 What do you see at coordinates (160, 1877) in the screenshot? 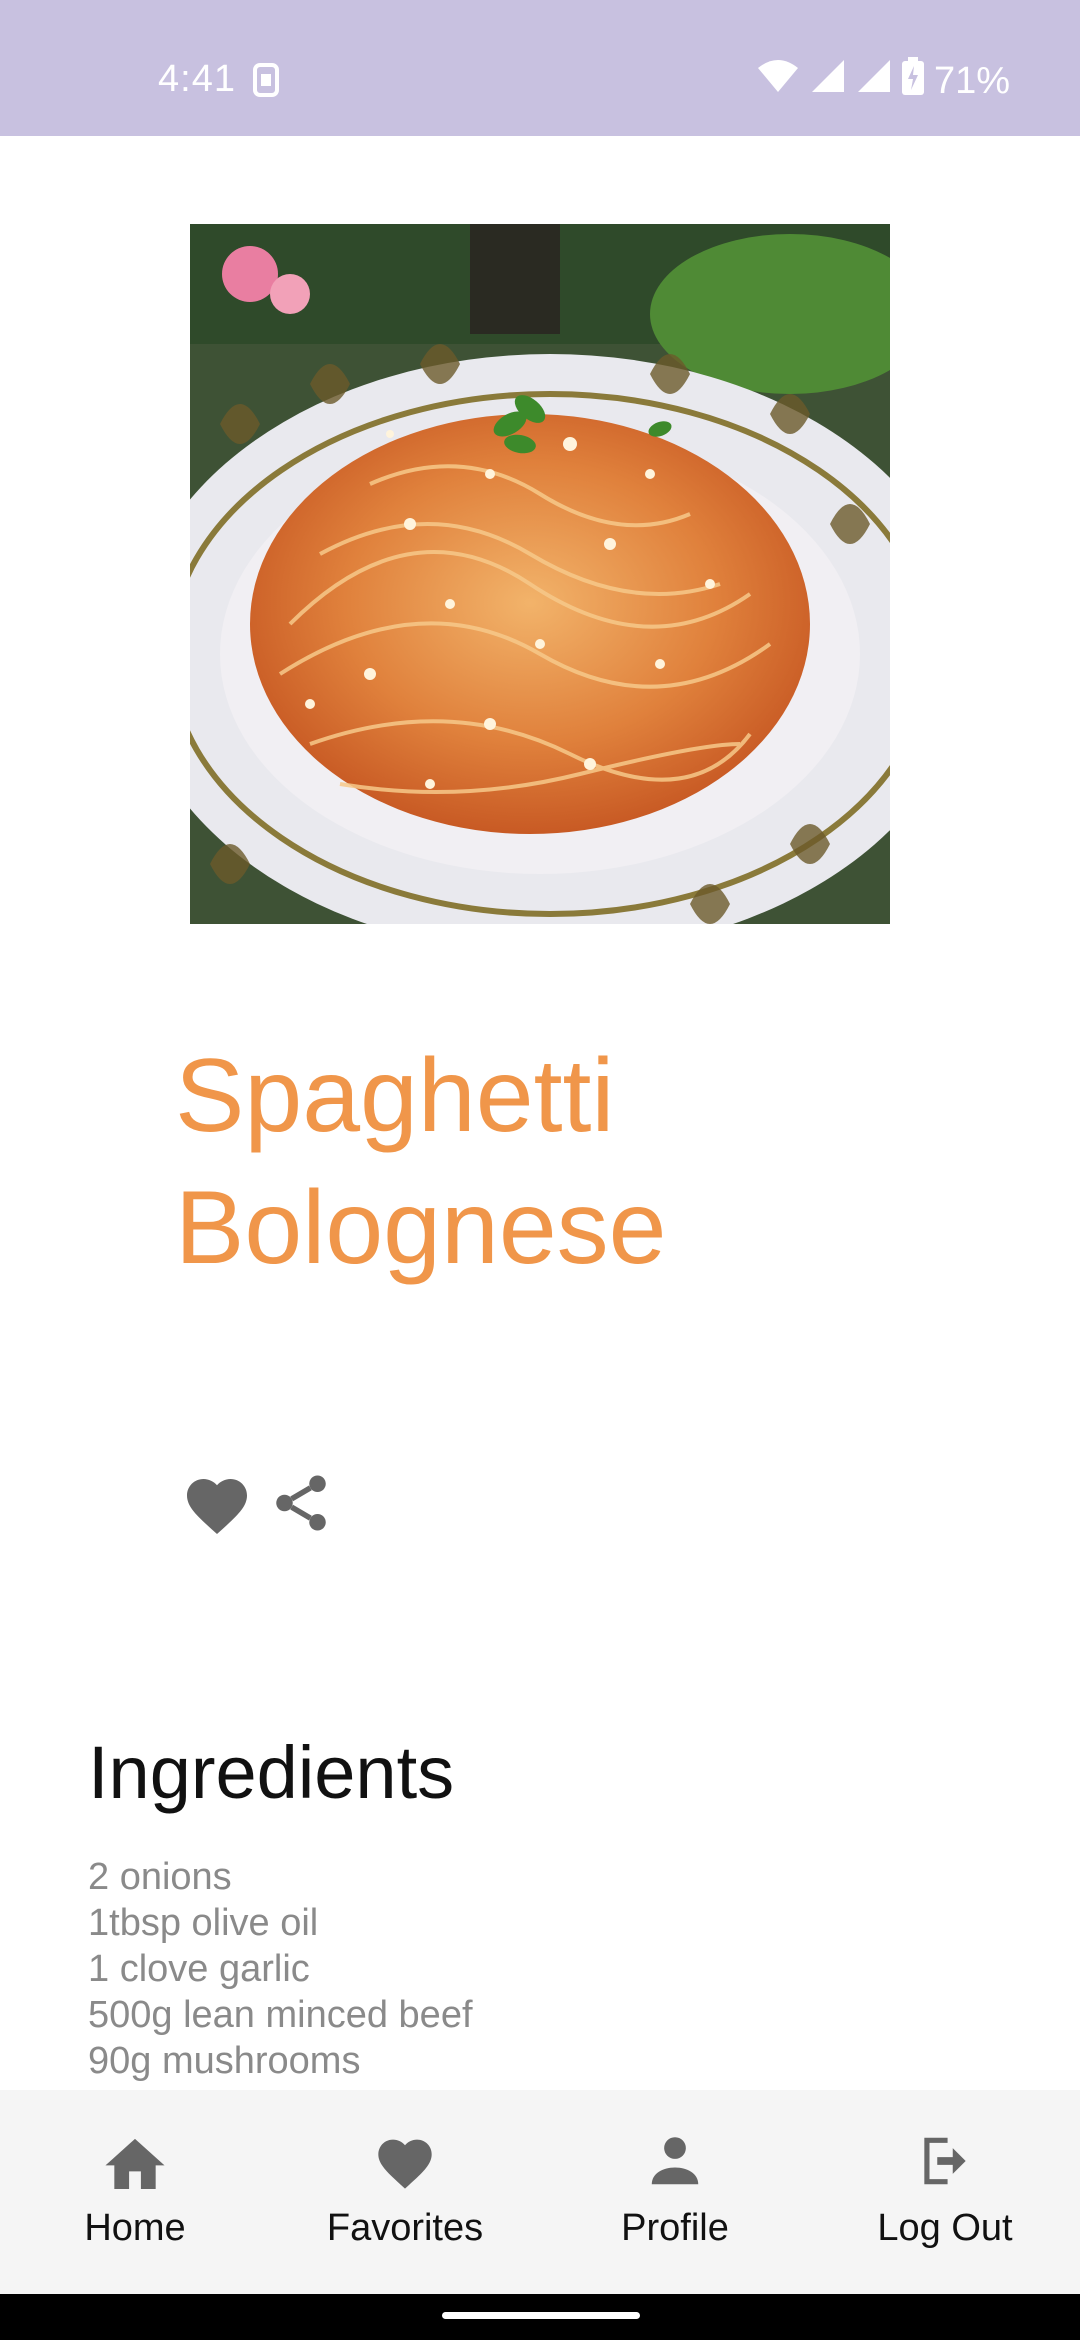
I see `list-item: 2 onions` at bounding box center [160, 1877].